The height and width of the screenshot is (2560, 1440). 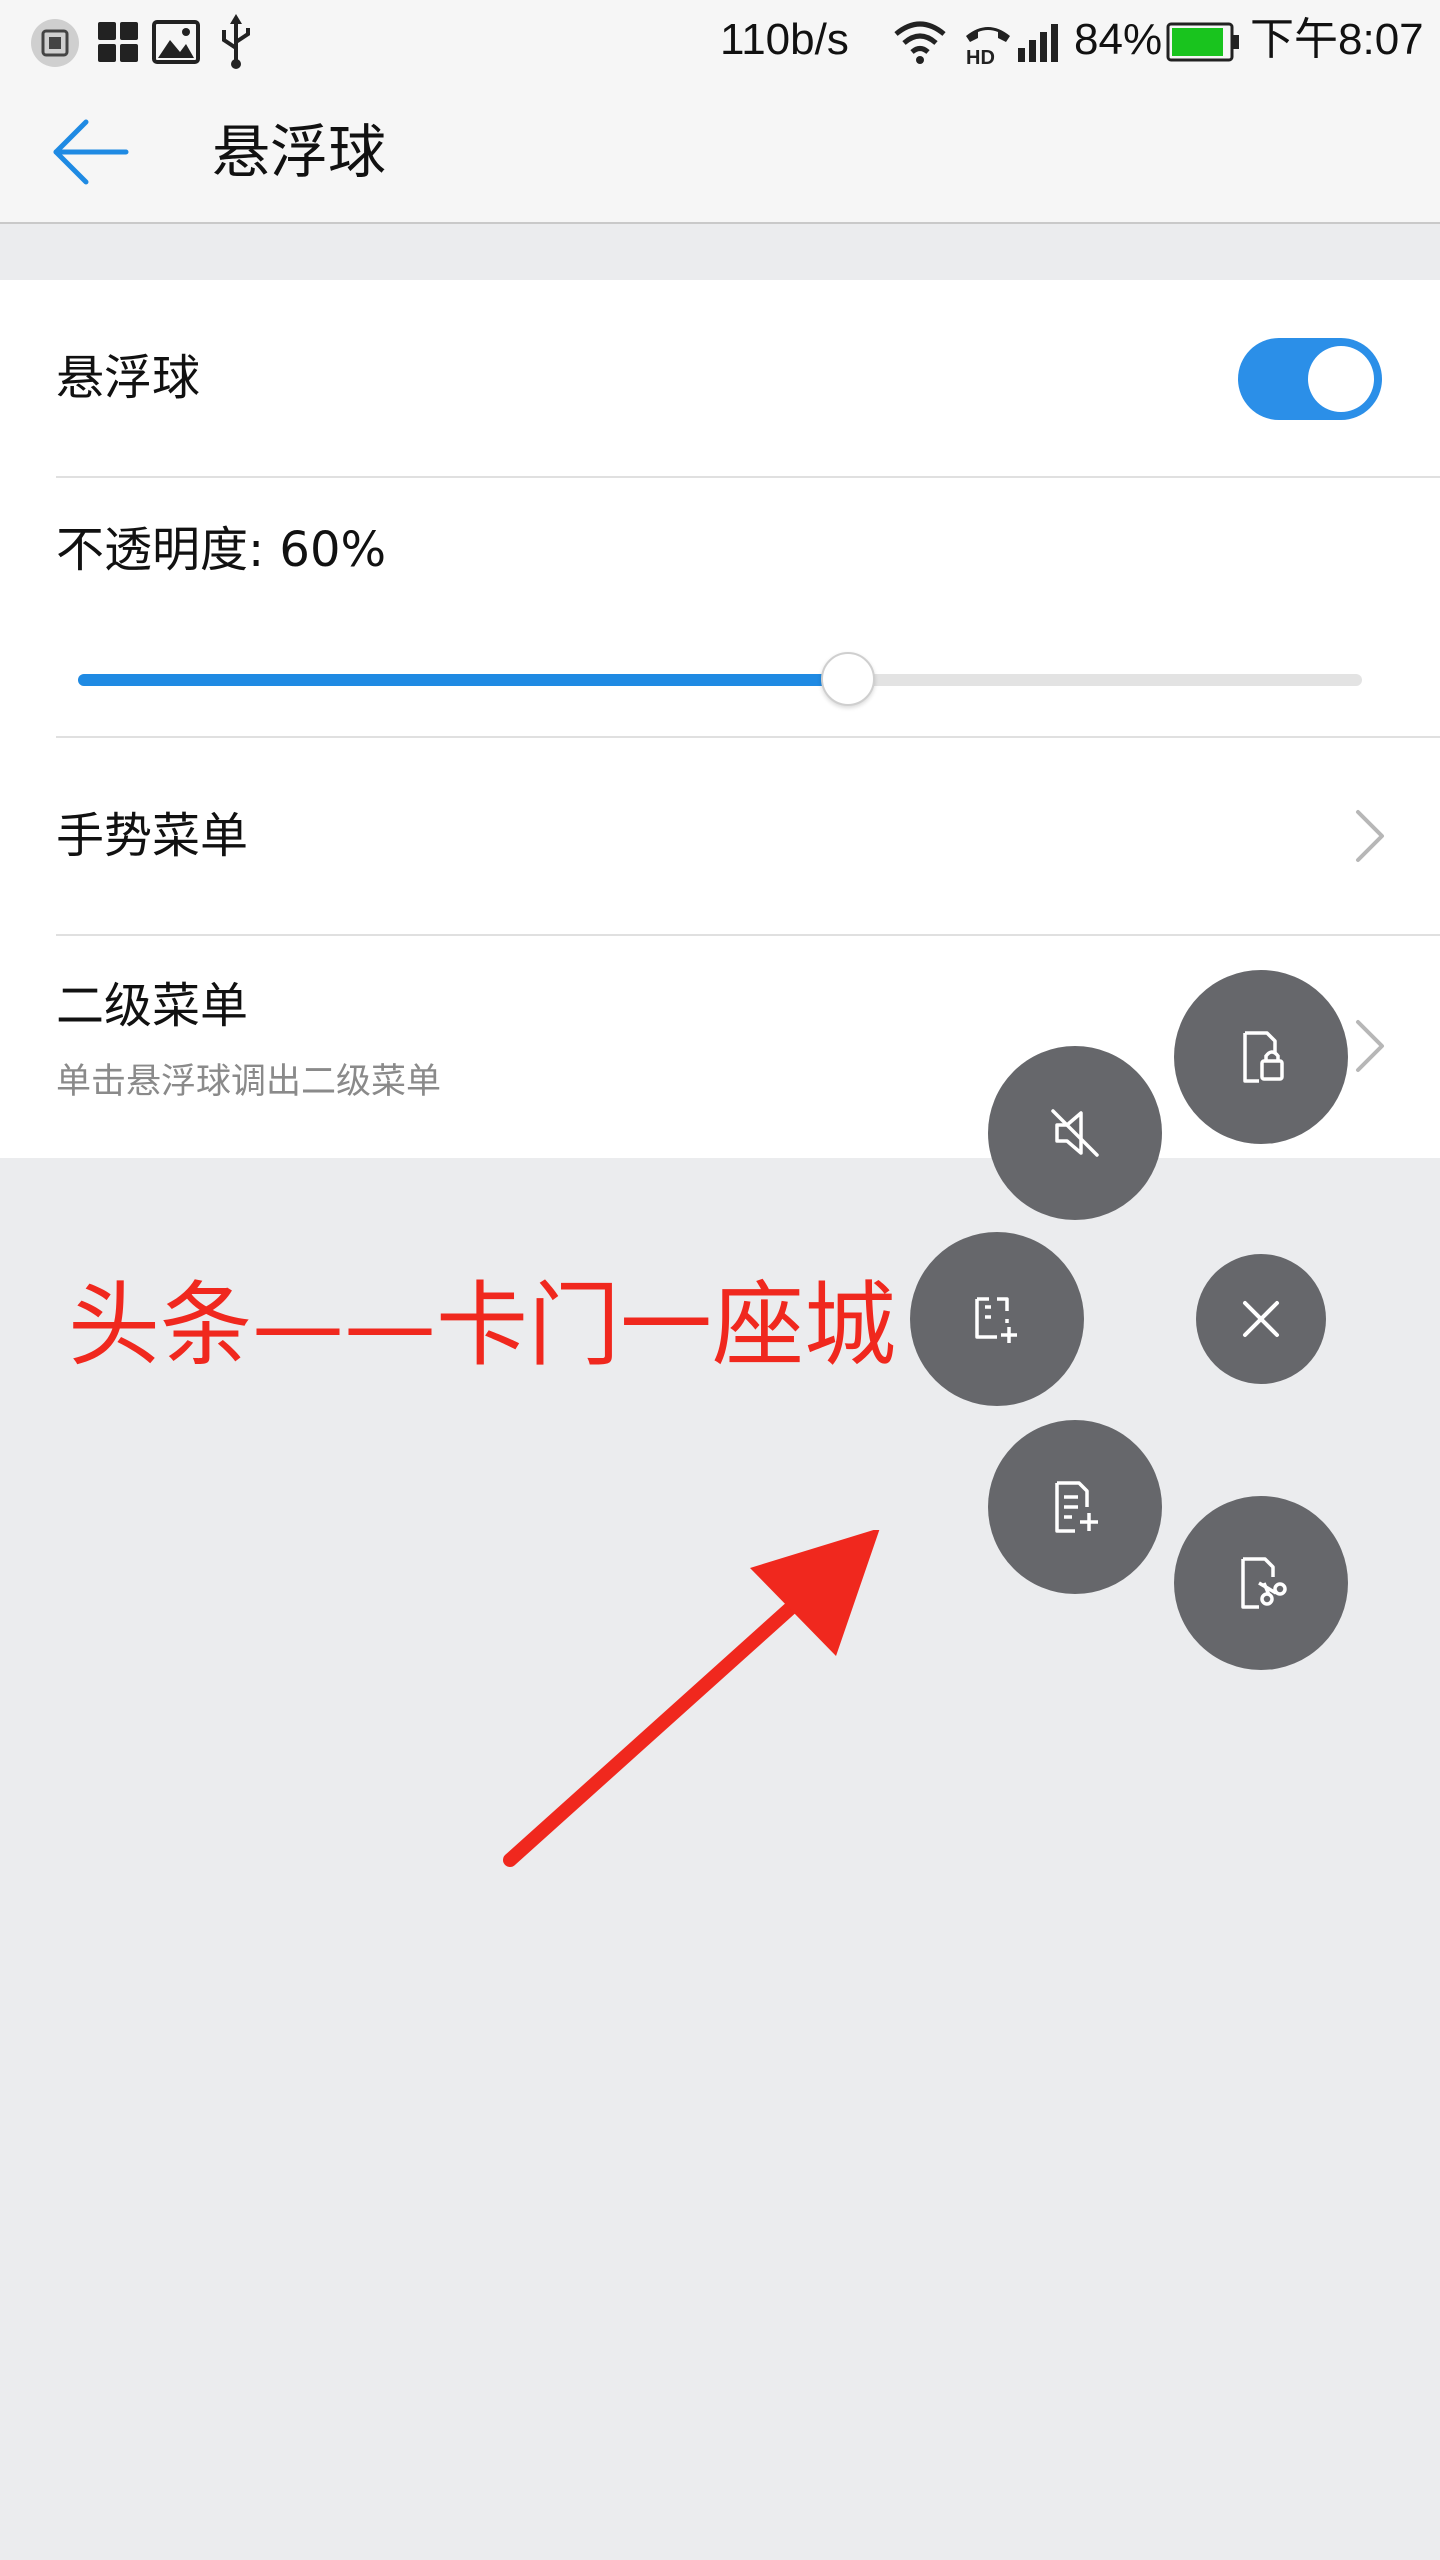 I want to click on gesture-menu-row: 手势菜单, so click(x=720, y=836).